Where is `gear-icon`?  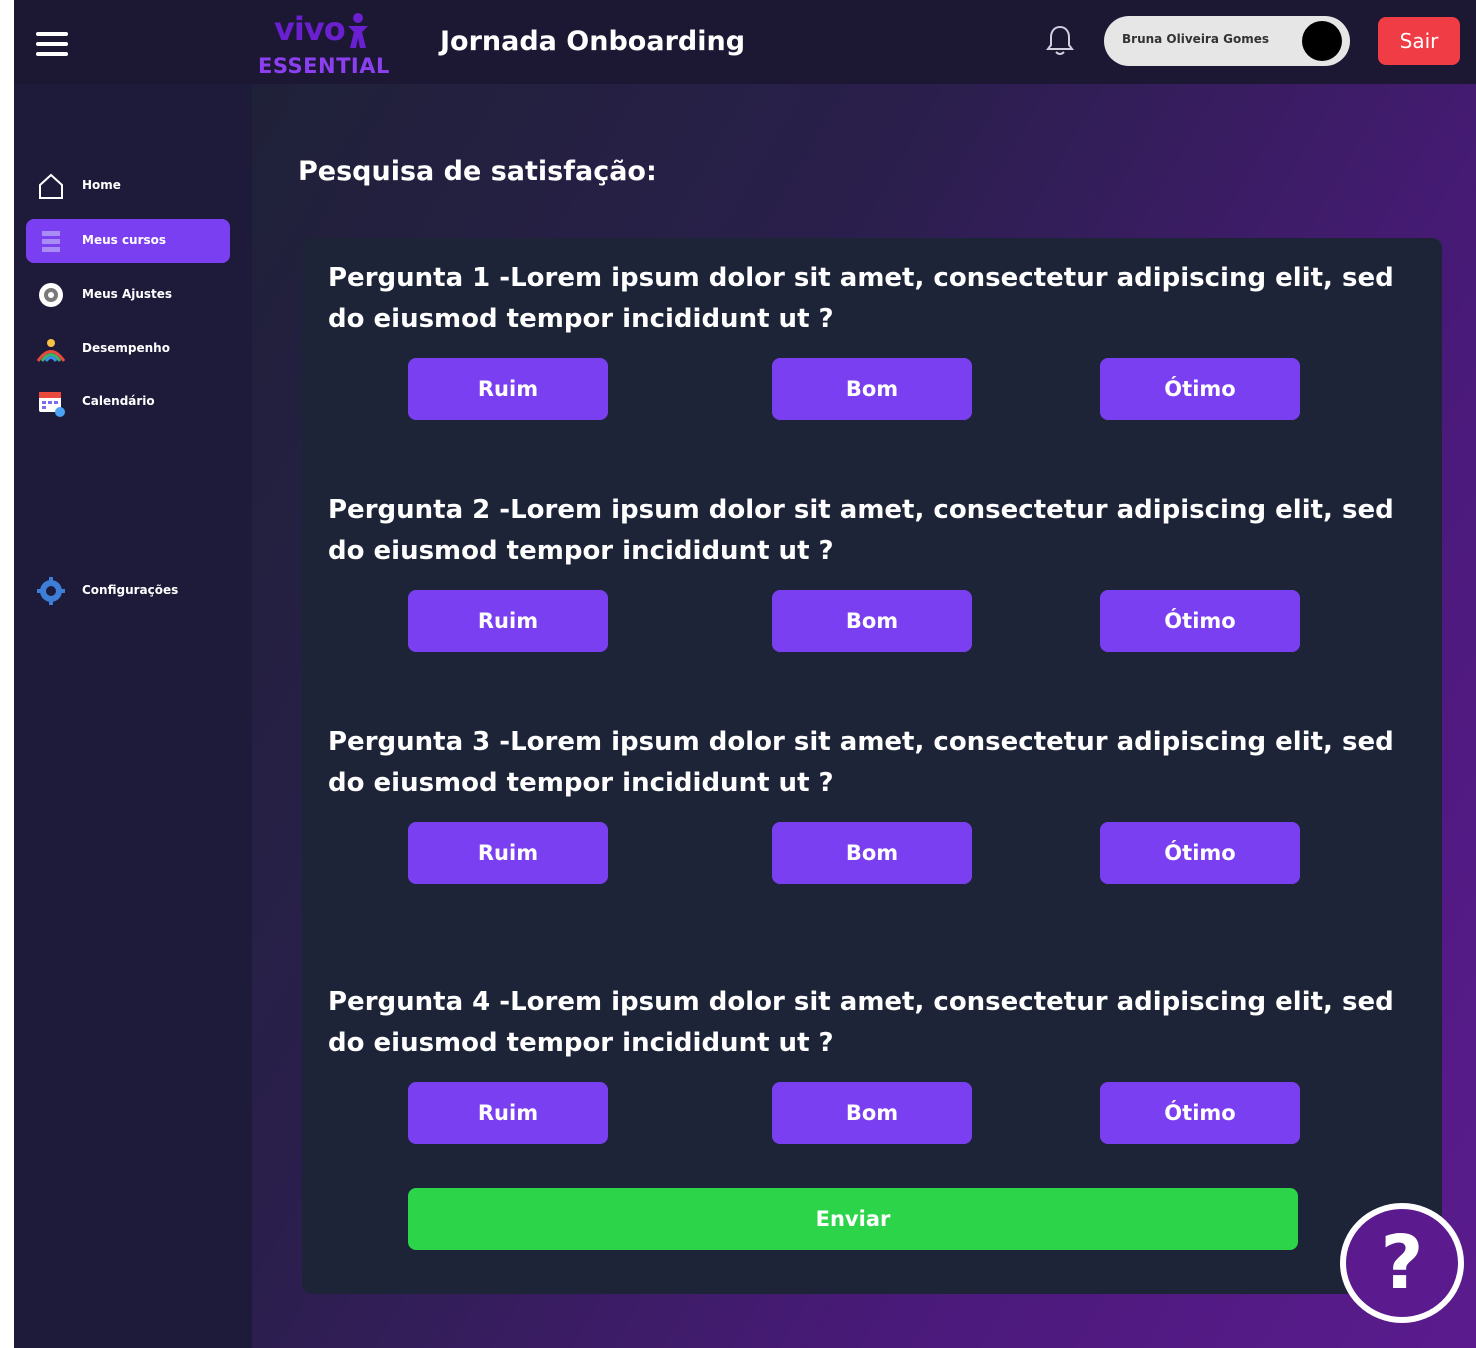 gear-icon is located at coordinates (51, 591).